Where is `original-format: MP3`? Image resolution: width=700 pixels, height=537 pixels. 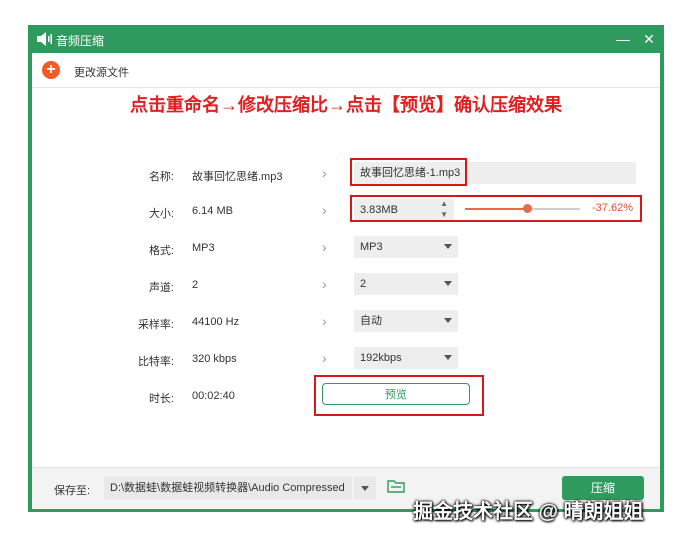 original-format: MP3 is located at coordinates (203, 248).